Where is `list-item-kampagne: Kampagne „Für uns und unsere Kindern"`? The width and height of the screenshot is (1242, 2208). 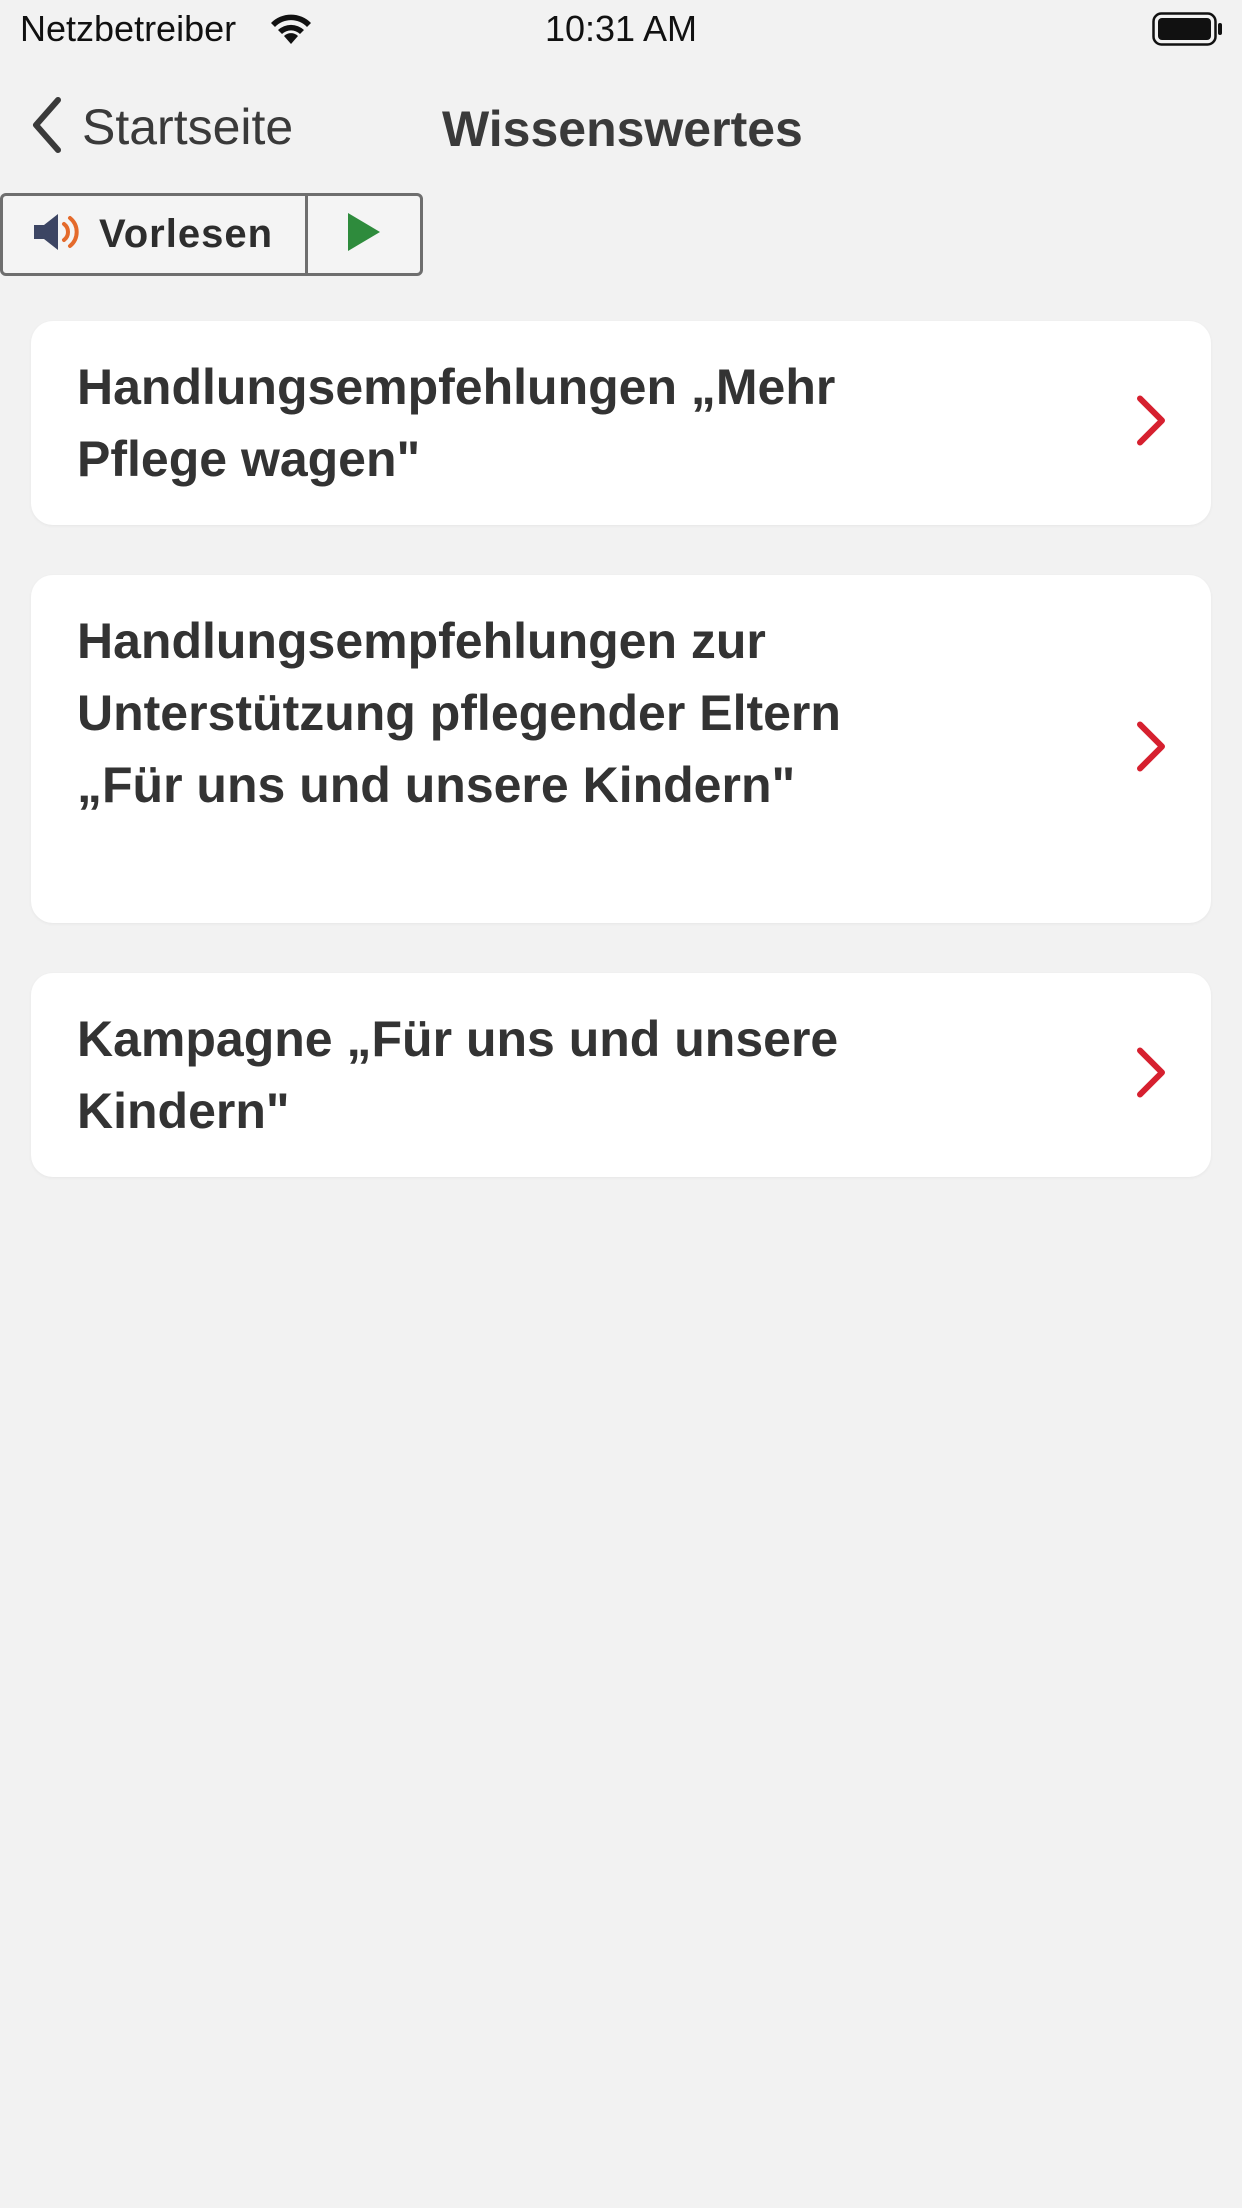
list-item-kampagne: Kampagne „Für uns und unsere Kindern" is located at coordinates (621, 1075).